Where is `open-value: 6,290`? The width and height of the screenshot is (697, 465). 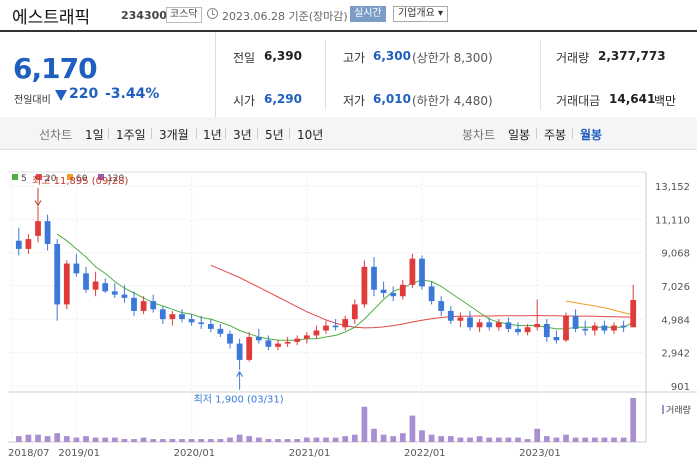 open-value: 6,290 is located at coordinates (283, 99).